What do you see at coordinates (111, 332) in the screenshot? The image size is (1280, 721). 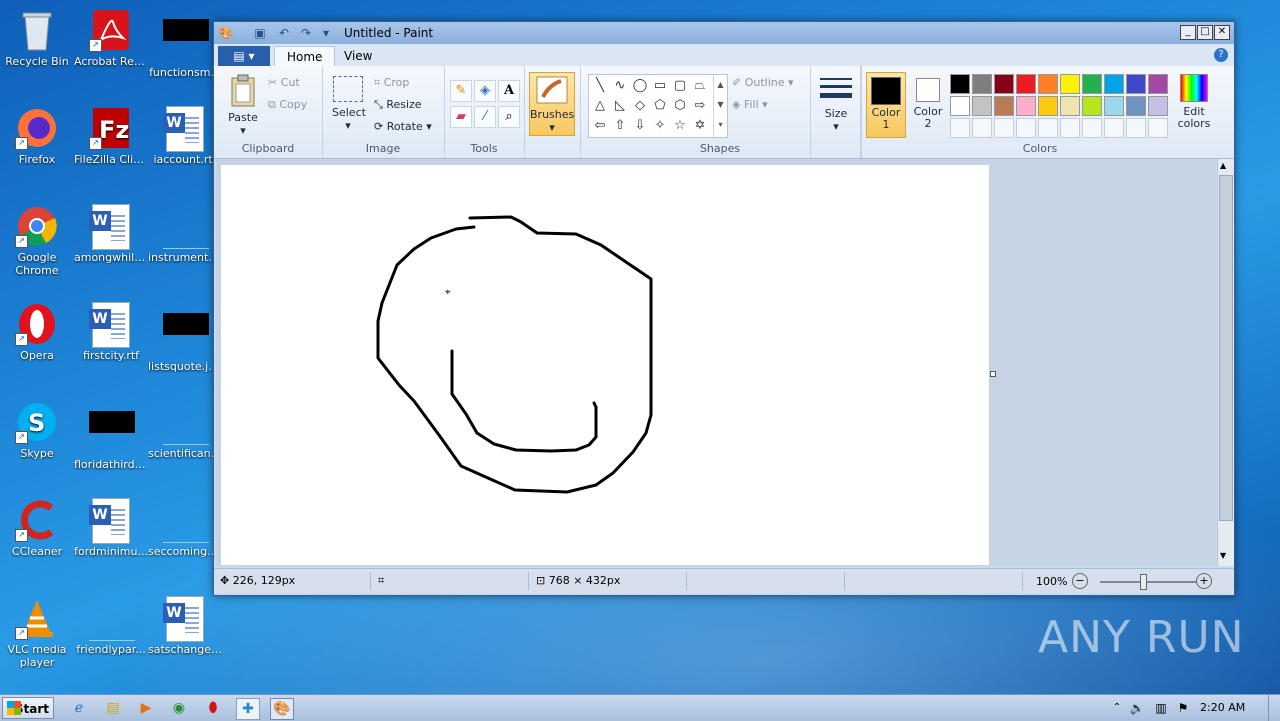 I see `desktop-icon-firstcity: W firstcity.rtf` at bounding box center [111, 332].